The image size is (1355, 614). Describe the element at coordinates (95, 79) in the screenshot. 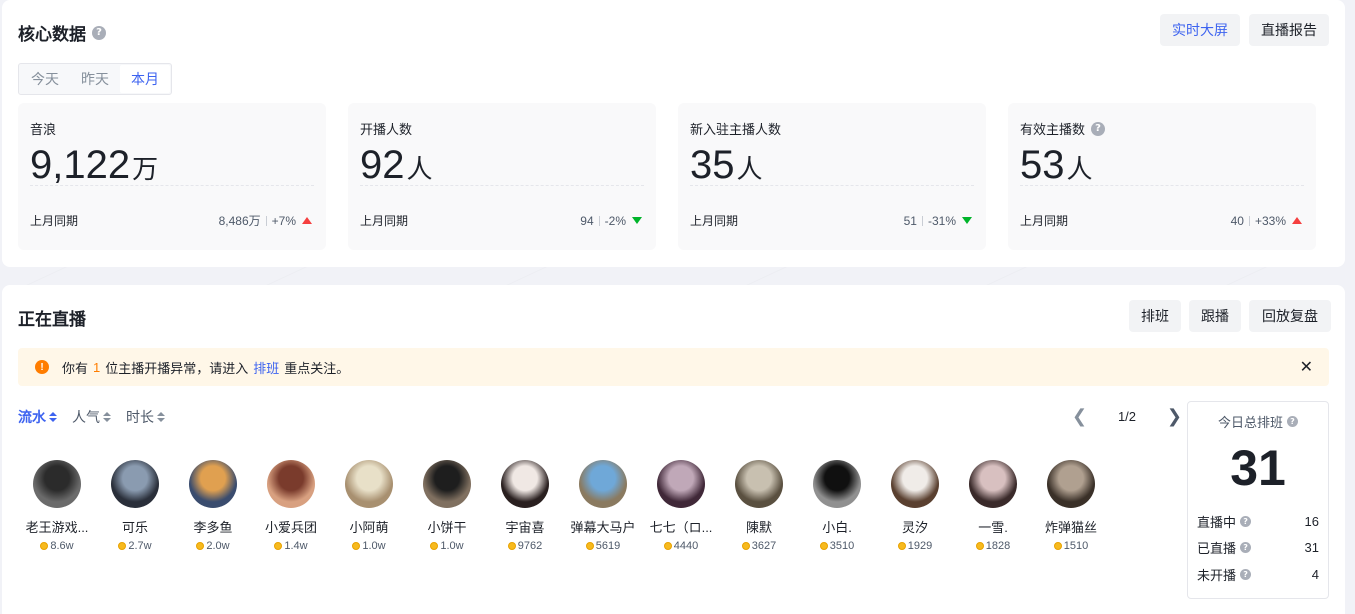

I see `tab-yesterday: 昨天` at that location.